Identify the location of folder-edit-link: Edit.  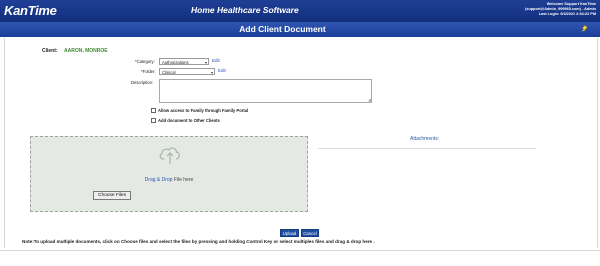
(222, 70).